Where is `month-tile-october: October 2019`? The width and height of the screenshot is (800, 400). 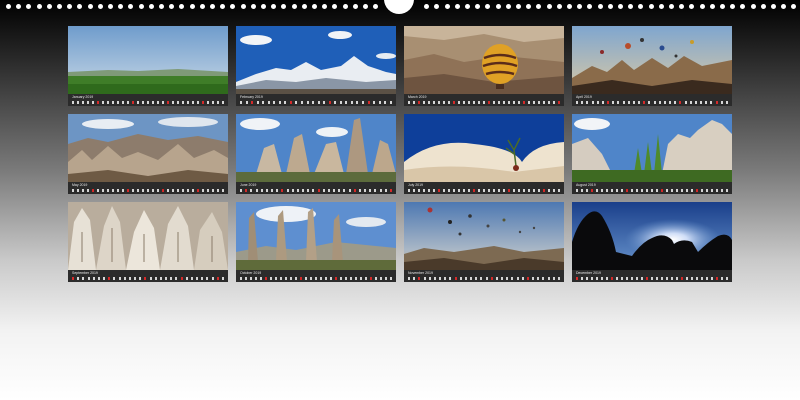 month-tile-october: October 2019 is located at coordinates (316, 242).